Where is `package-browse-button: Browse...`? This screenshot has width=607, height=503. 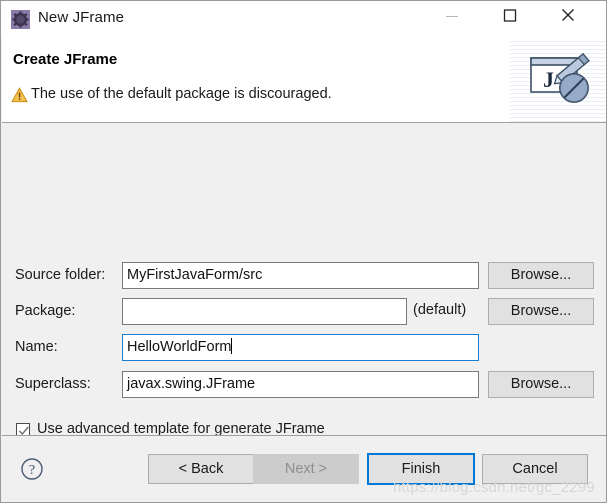
package-browse-button: Browse... is located at coordinates (541, 311).